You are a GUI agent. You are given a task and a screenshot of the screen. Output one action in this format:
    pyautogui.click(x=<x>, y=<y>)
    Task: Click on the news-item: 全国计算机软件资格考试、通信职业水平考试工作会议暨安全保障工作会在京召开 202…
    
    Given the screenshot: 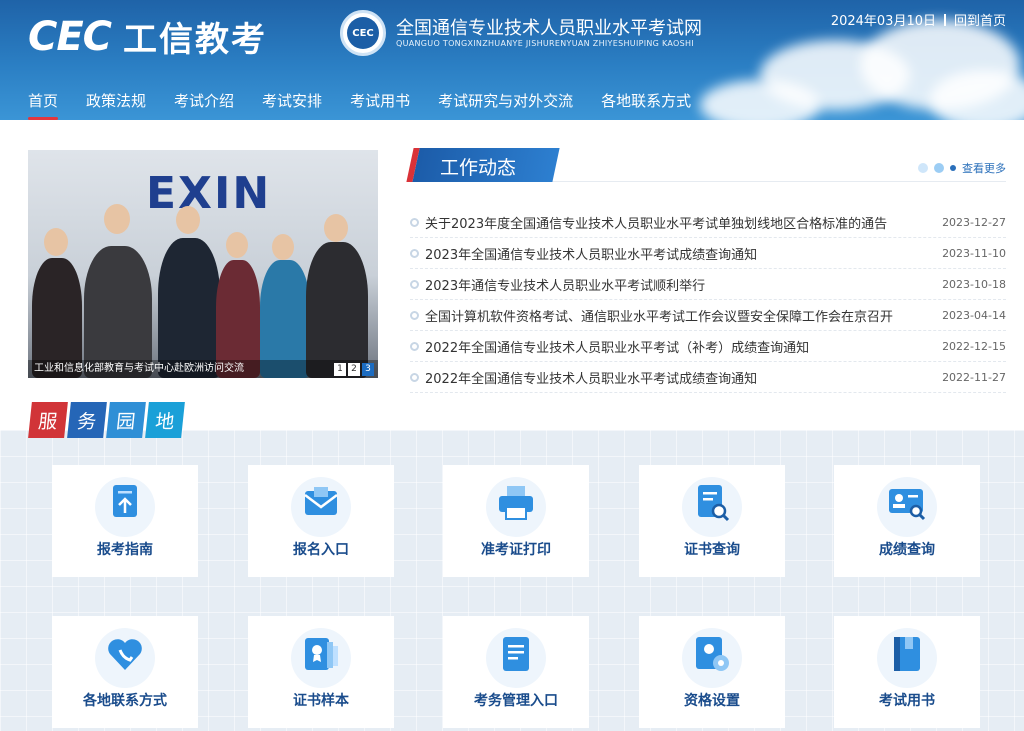 What is the action you would take?
    pyautogui.click(x=708, y=315)
    